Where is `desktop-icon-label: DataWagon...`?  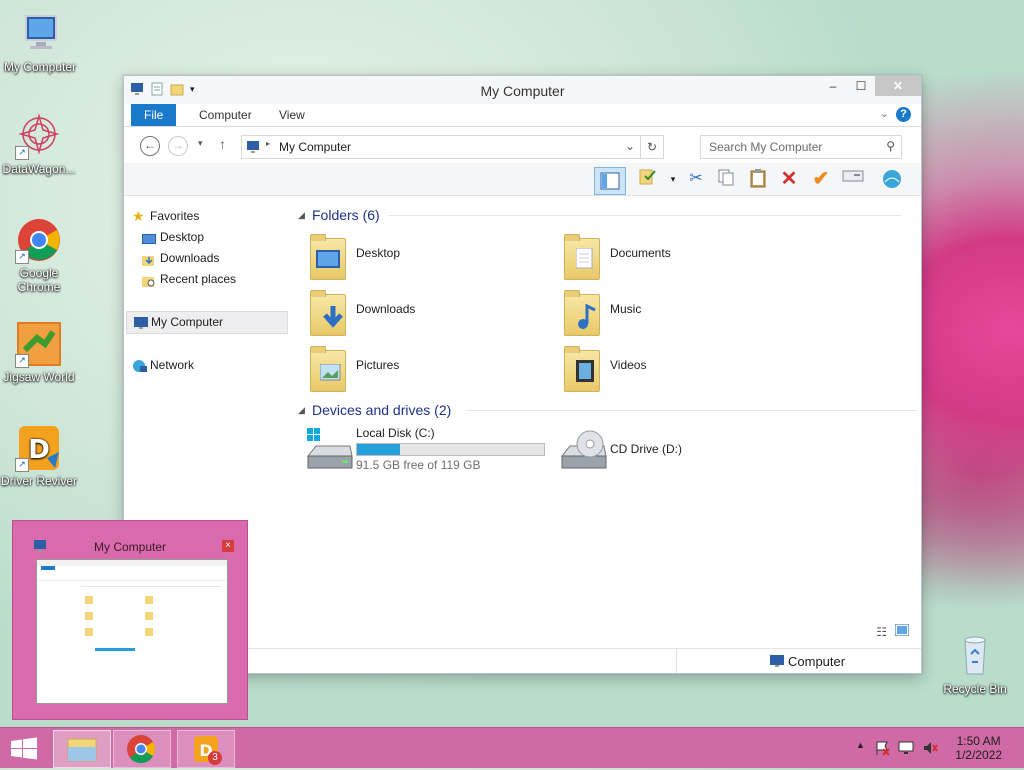
desktop-icon-label: DataWagon... is located at coordinates (39, 169).